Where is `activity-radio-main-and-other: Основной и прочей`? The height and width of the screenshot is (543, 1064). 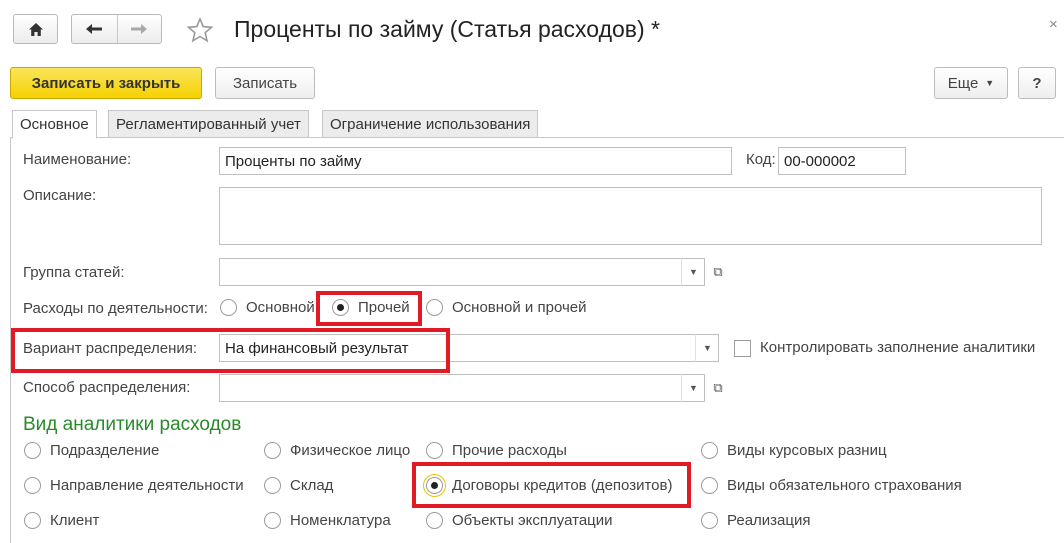
activity-radio-main-and-other: Основной и прочей is located at coordinates (506, 307).